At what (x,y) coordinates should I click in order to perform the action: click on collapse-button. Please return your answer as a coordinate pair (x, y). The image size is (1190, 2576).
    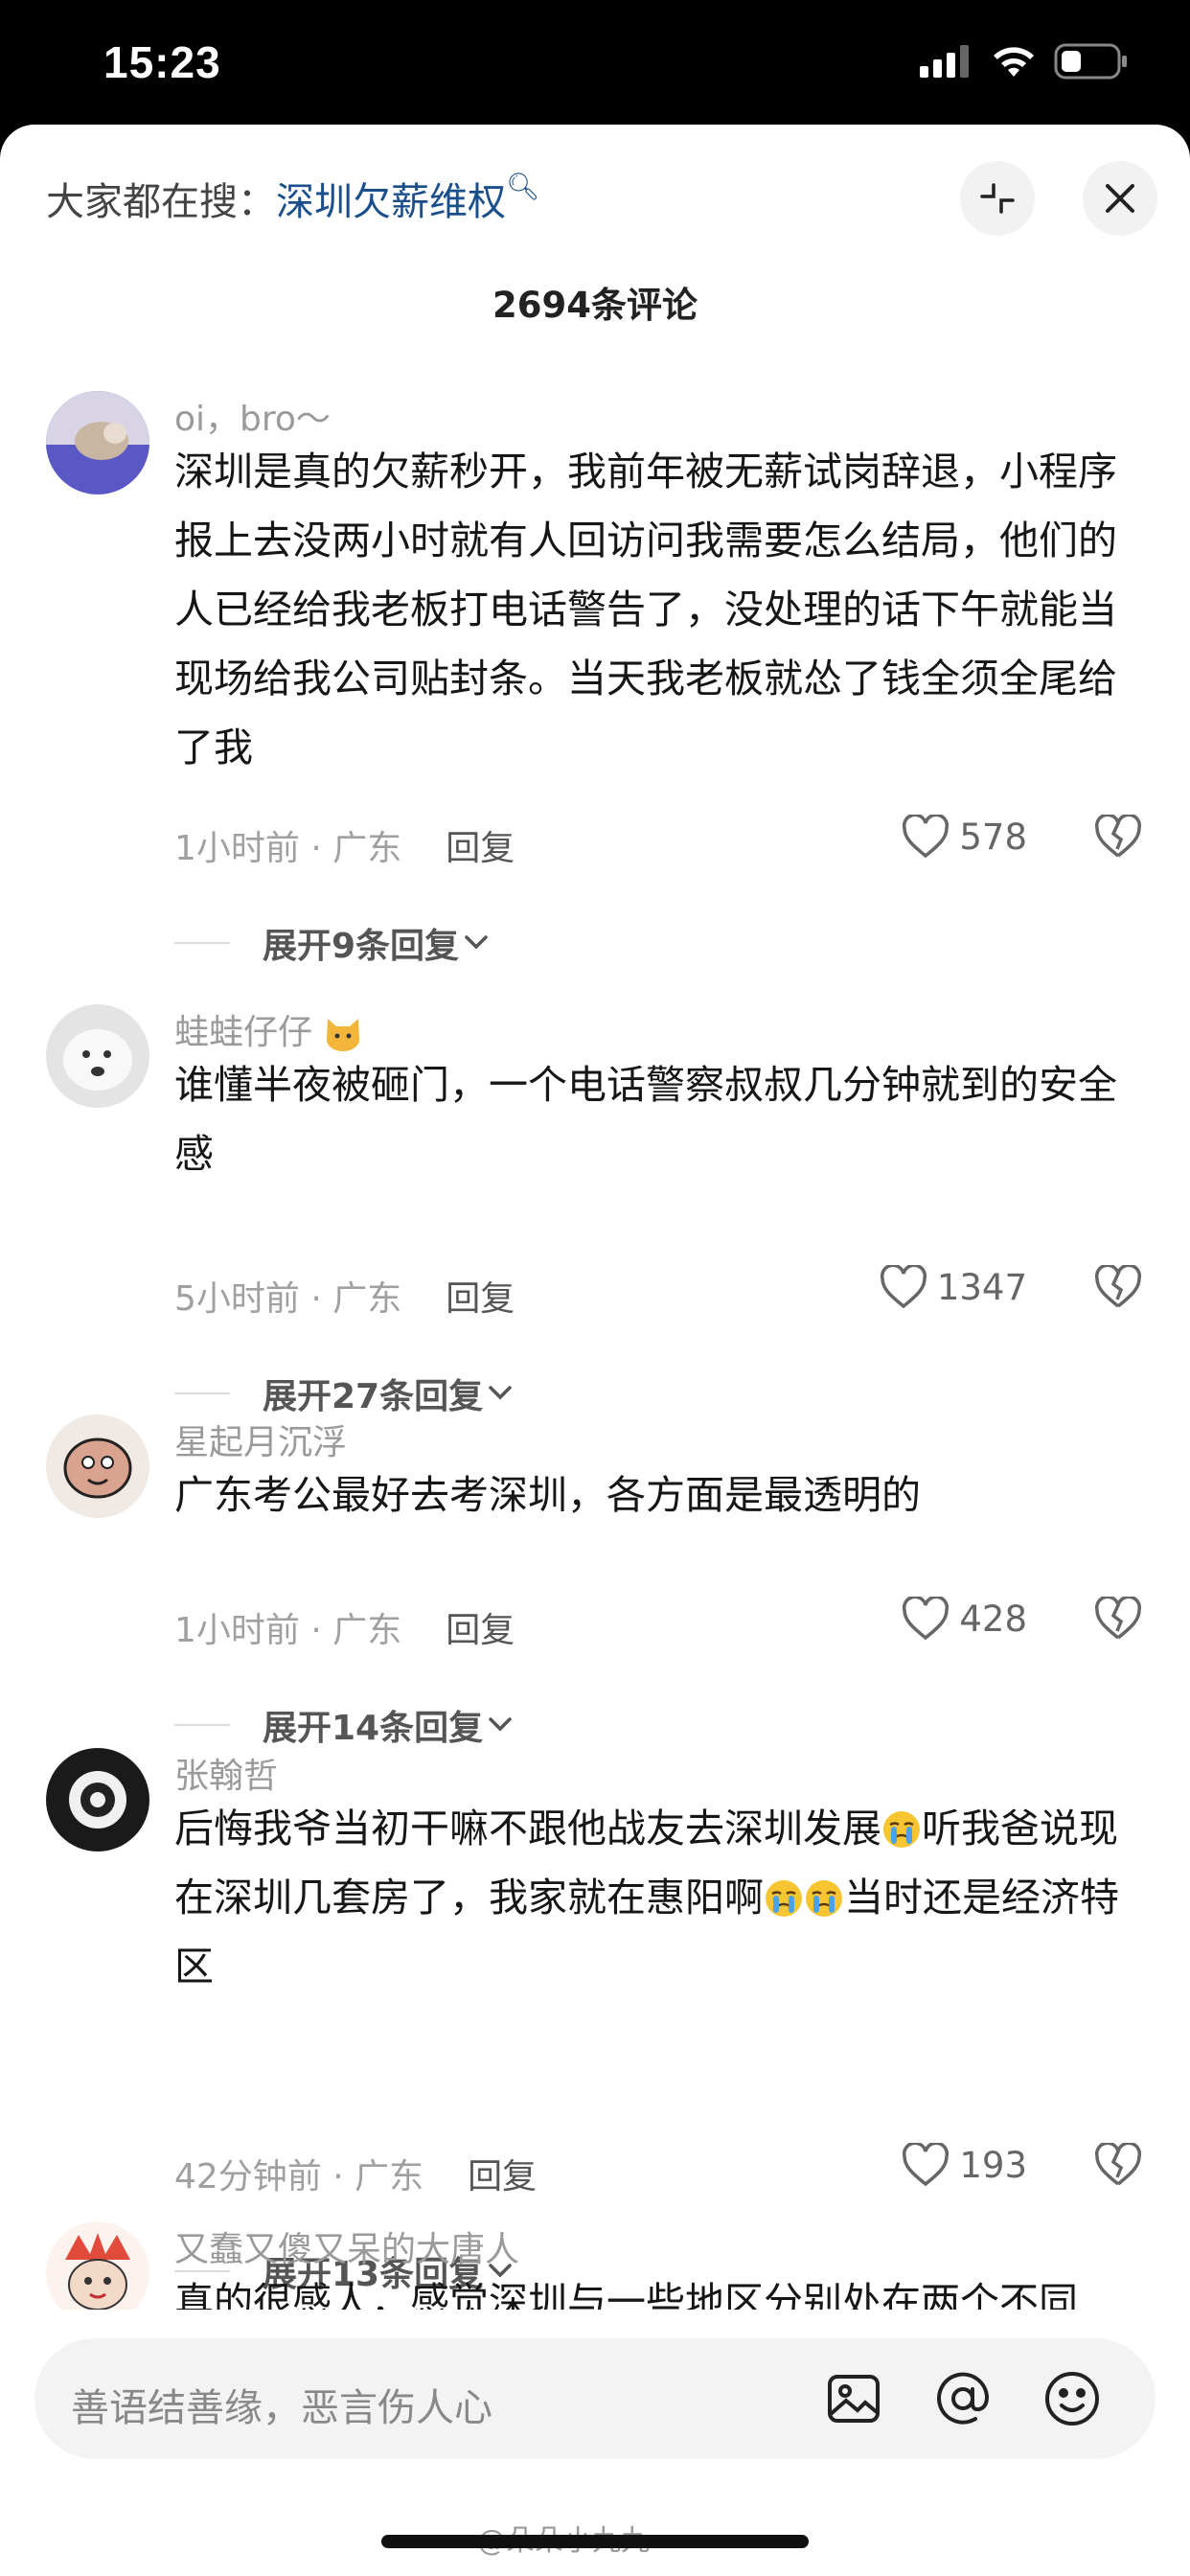
    Looking at the image, I should click on (998, 198).